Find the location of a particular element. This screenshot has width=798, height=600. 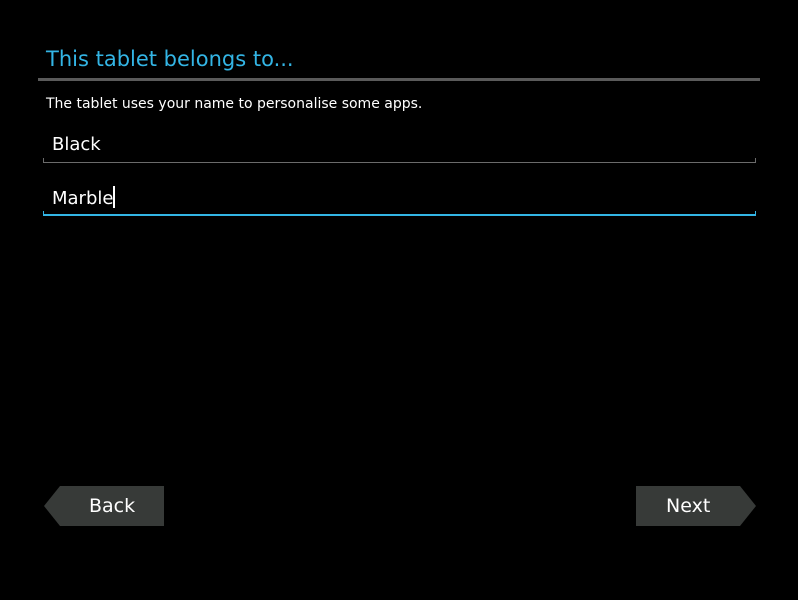

first-name-underline is located at coordinates (399, 160).